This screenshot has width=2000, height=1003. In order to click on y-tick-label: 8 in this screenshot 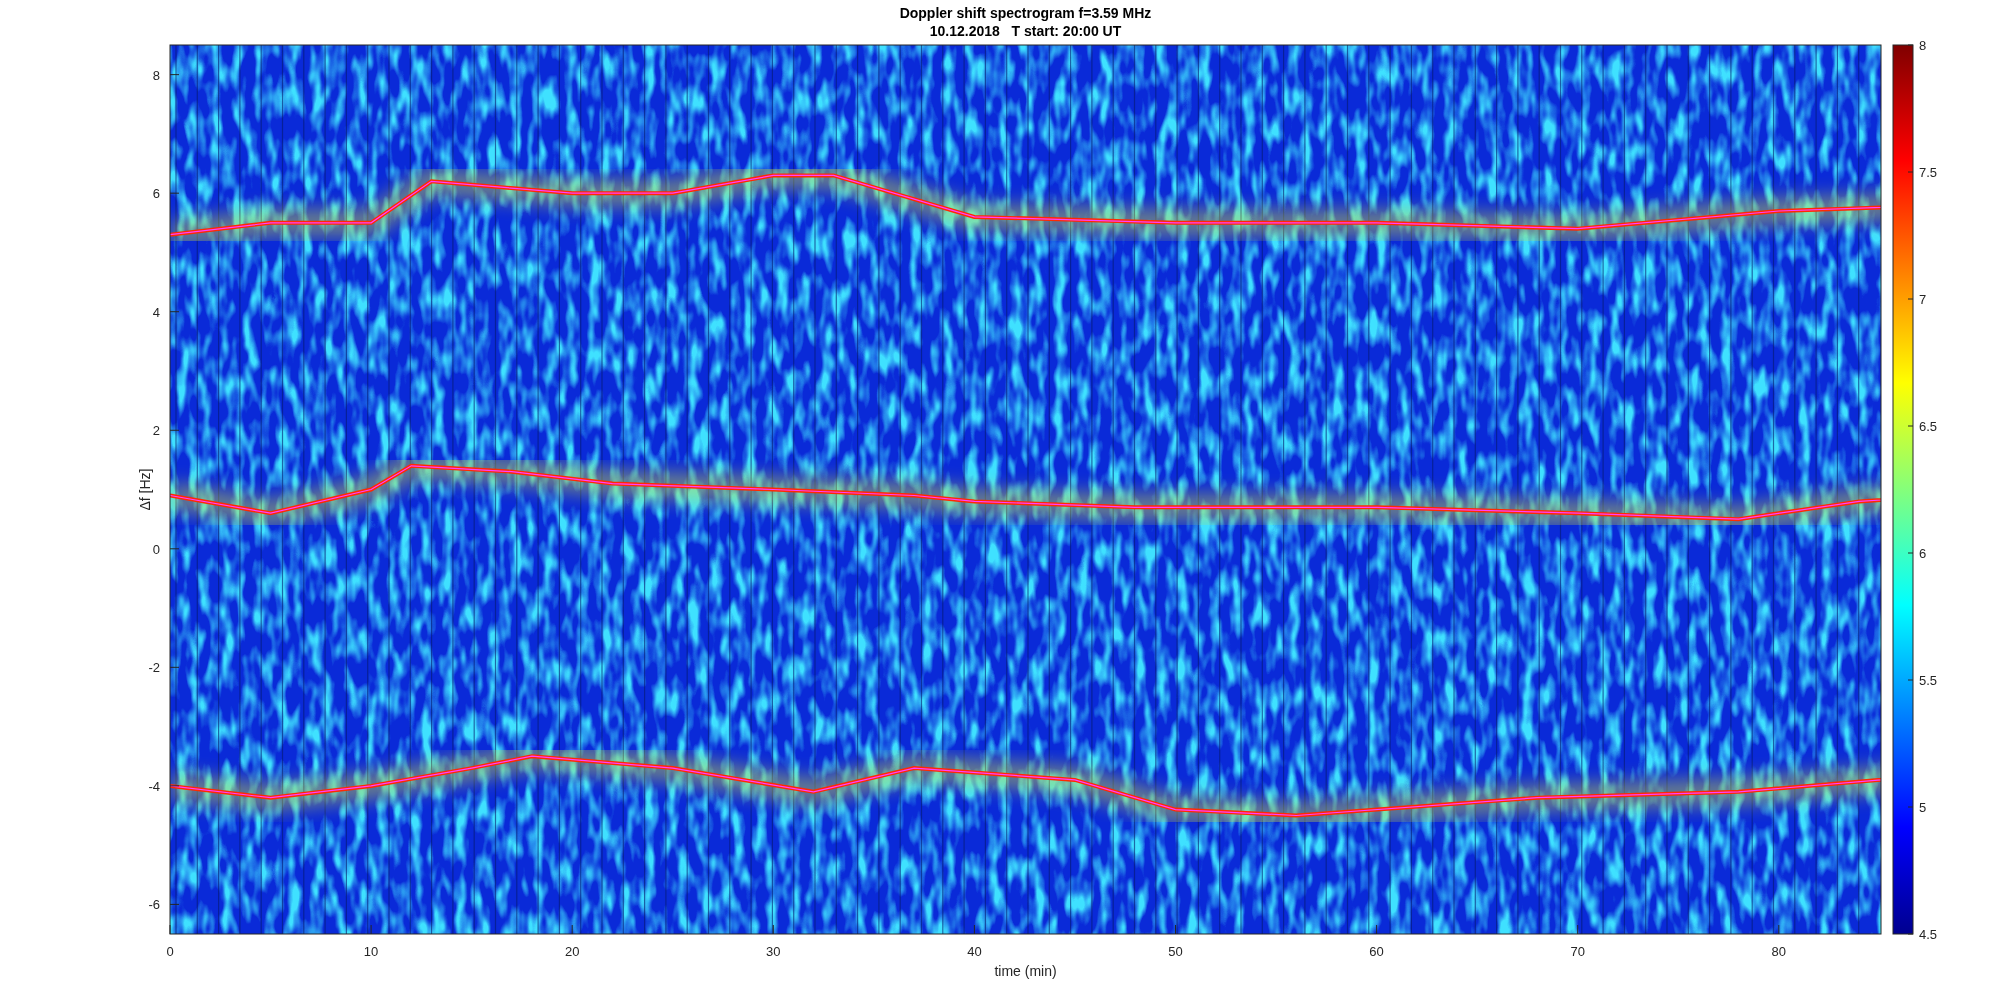, I will do `click(156, 75)`.